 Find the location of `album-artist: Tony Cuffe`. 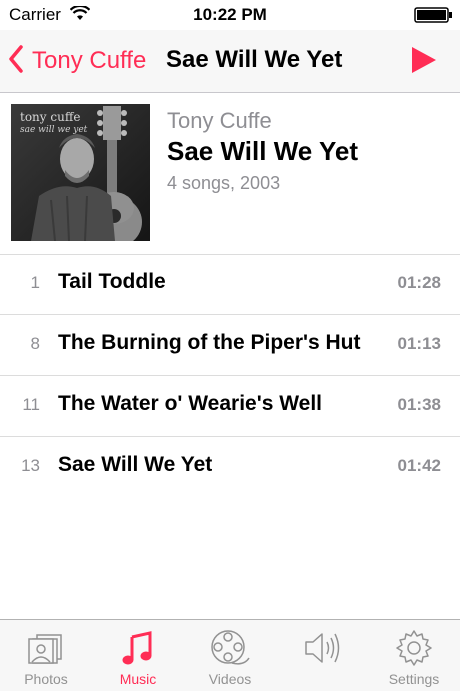

album-artist: Tony Cuffe is located at coordinates (219, 120).